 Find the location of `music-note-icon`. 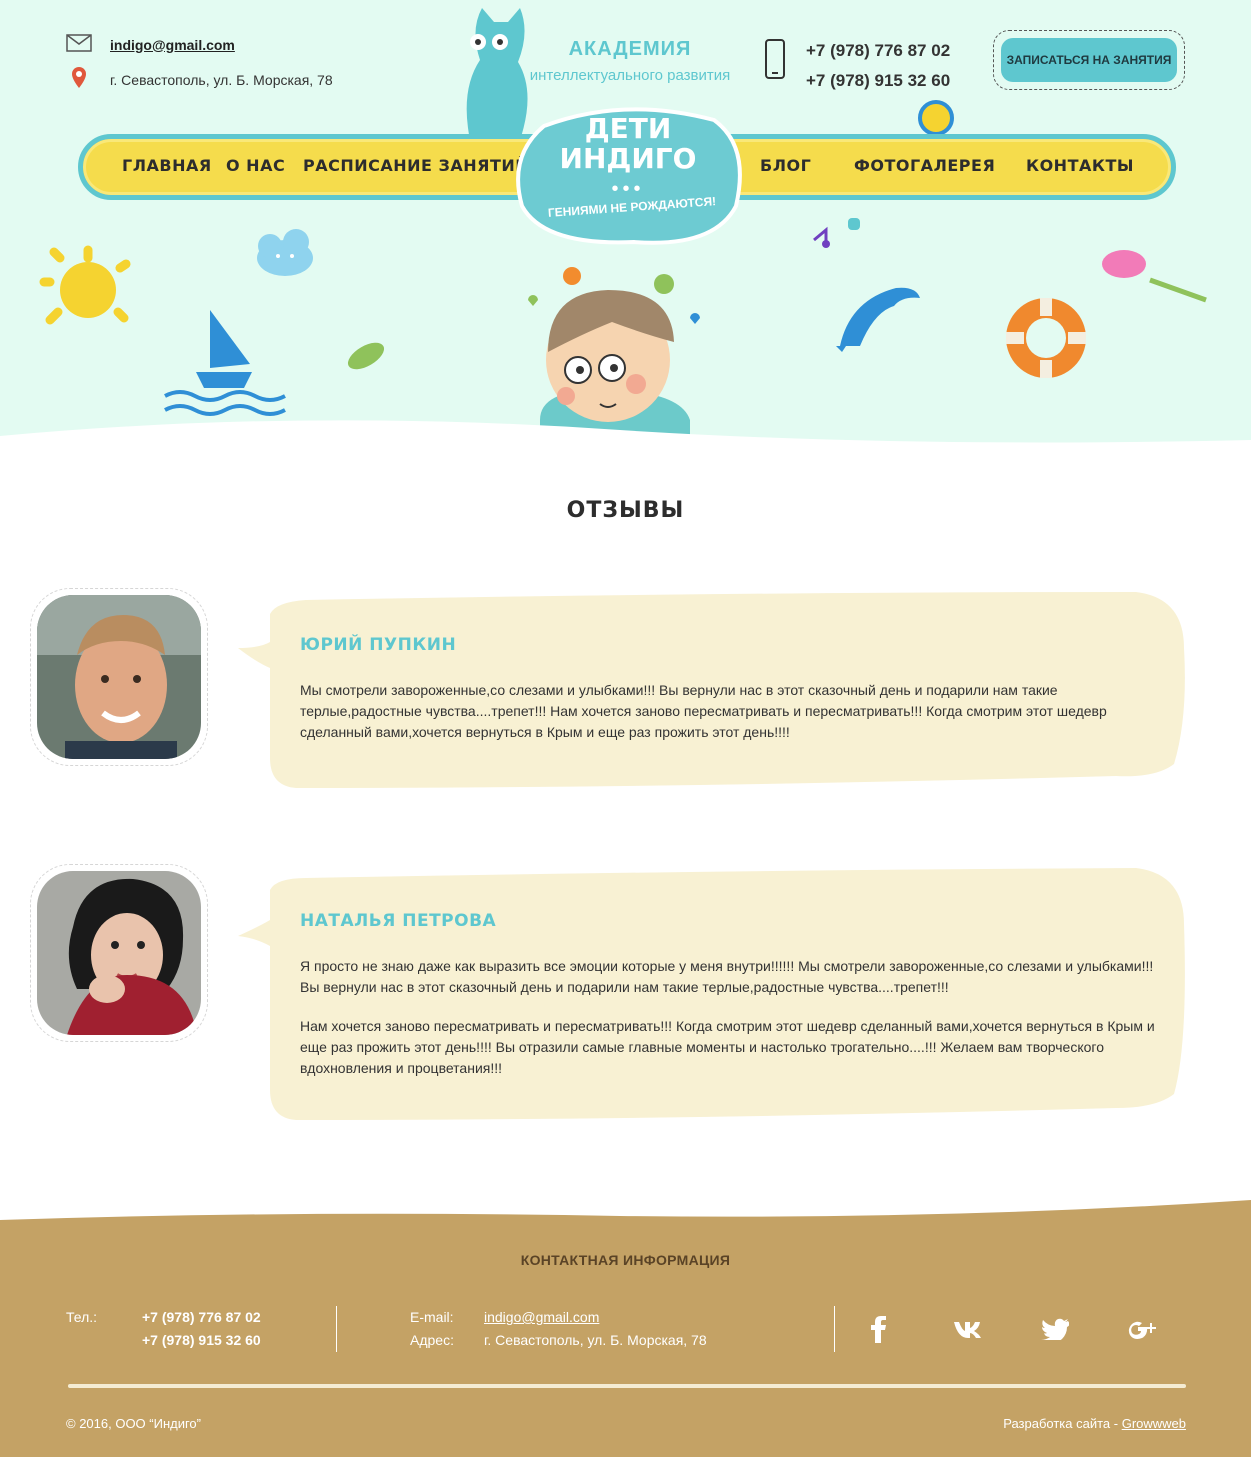

music-note-icon is located at coordinates (836, 233).